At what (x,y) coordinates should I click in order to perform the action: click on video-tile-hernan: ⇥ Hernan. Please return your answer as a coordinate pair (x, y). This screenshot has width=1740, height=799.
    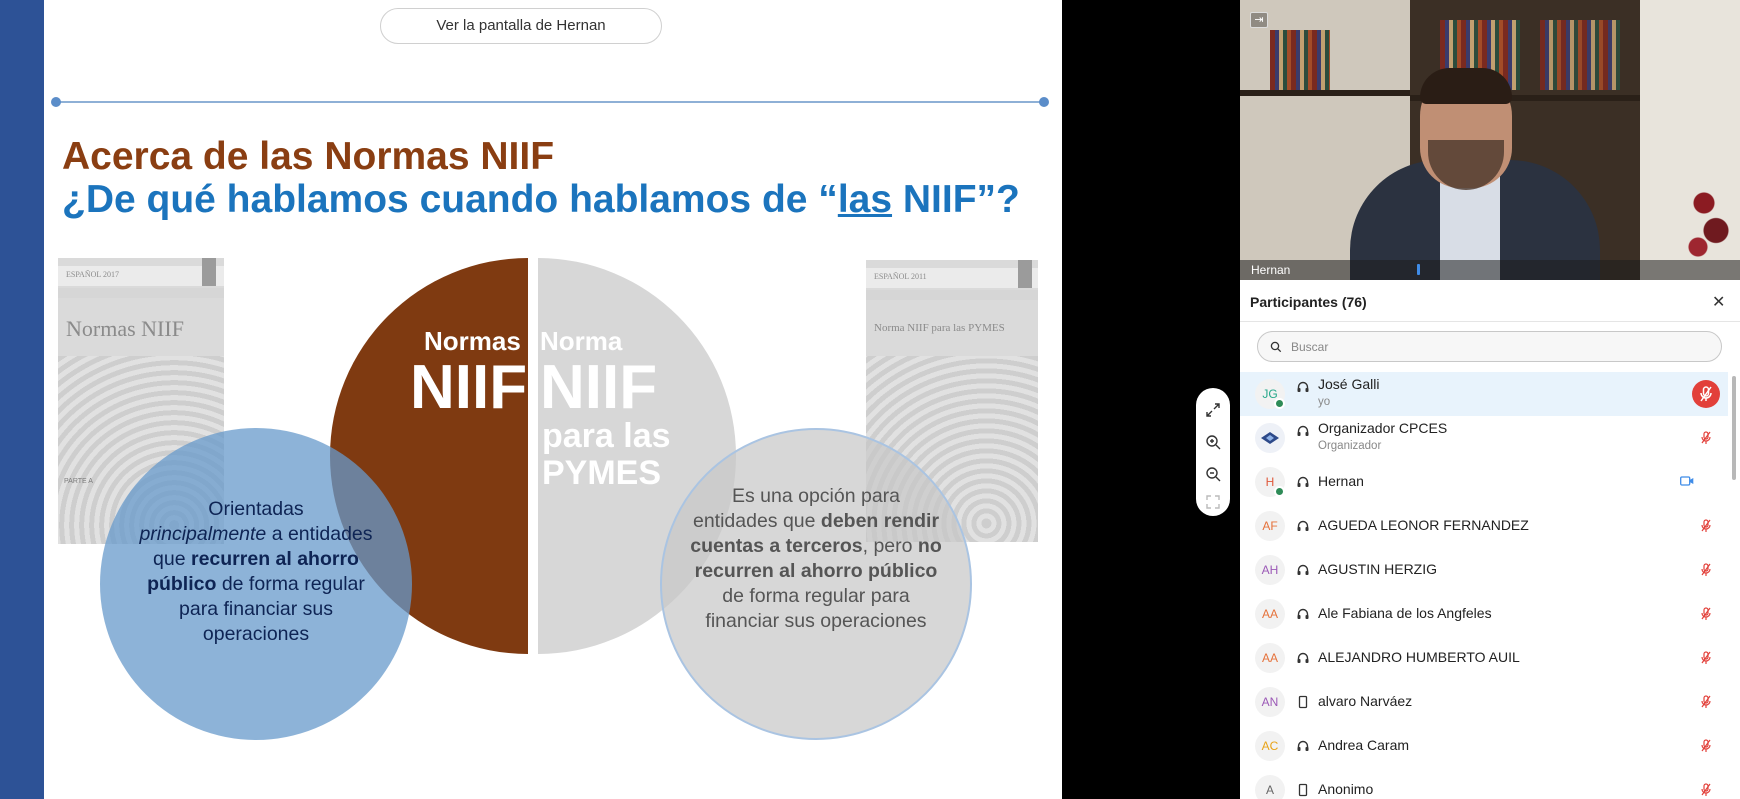
    Looking at the image, I should click on (1490, 140).